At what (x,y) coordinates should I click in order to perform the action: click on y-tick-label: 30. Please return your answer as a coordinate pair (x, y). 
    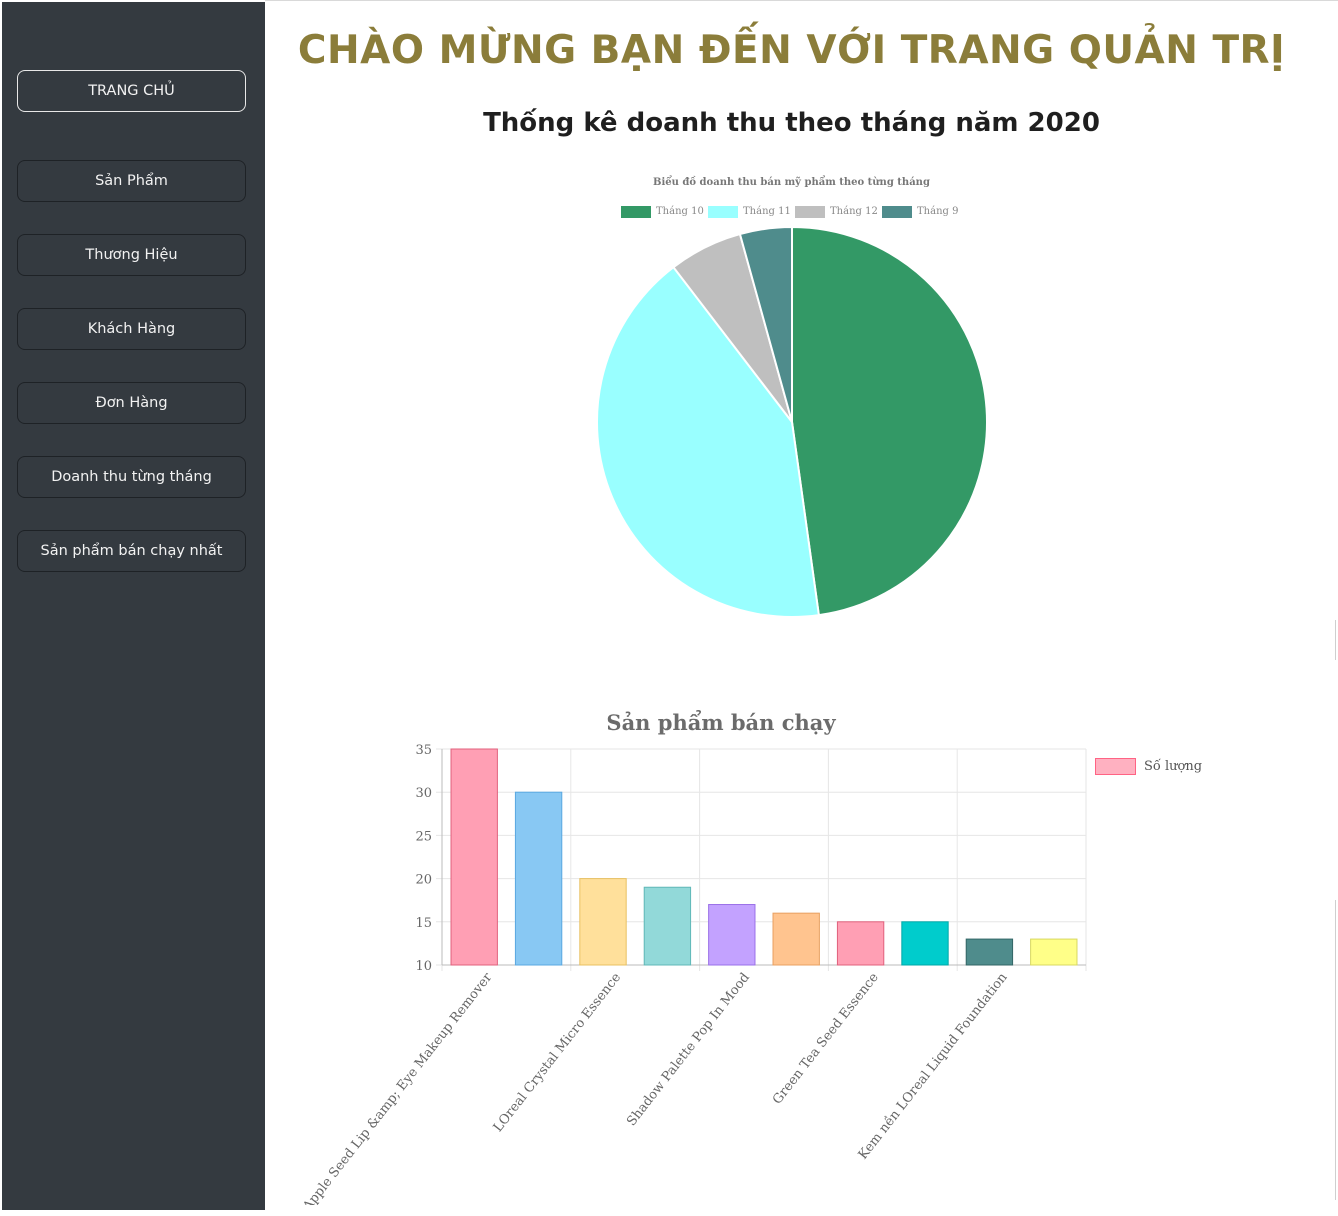
    Looking at the image, I should click on (423, 793).